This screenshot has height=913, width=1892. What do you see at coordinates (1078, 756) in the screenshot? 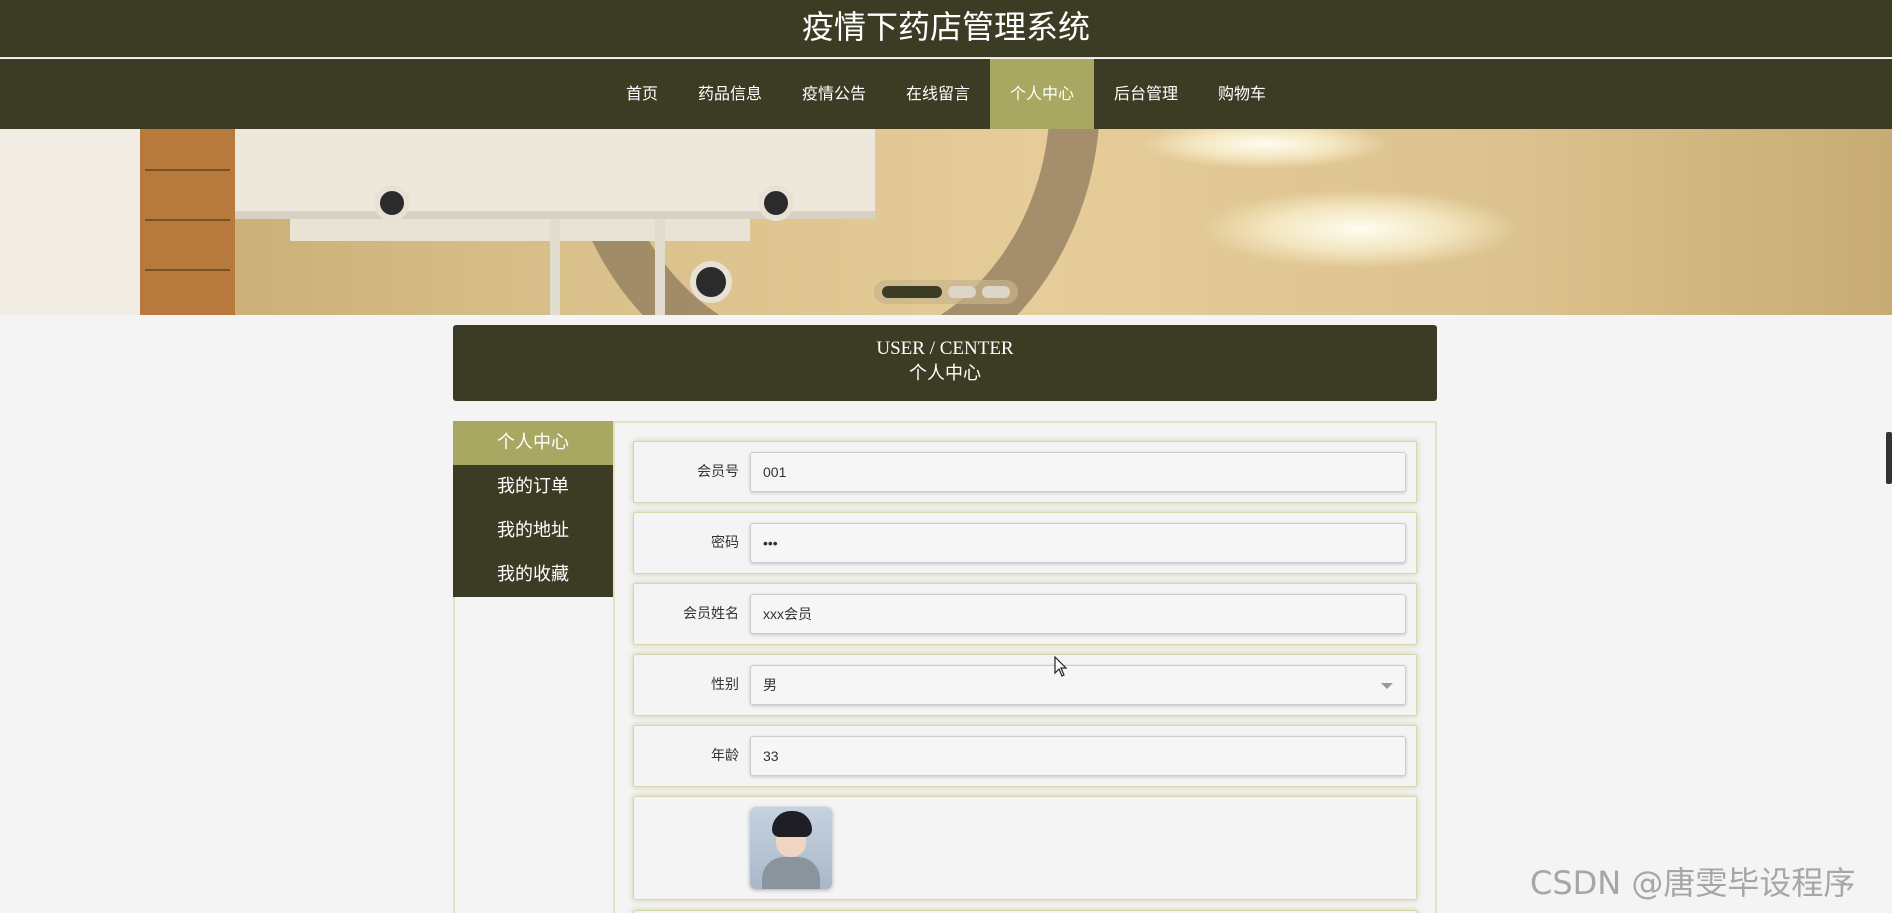
I see `age-input: 33` at bounding box center [1078, 756].